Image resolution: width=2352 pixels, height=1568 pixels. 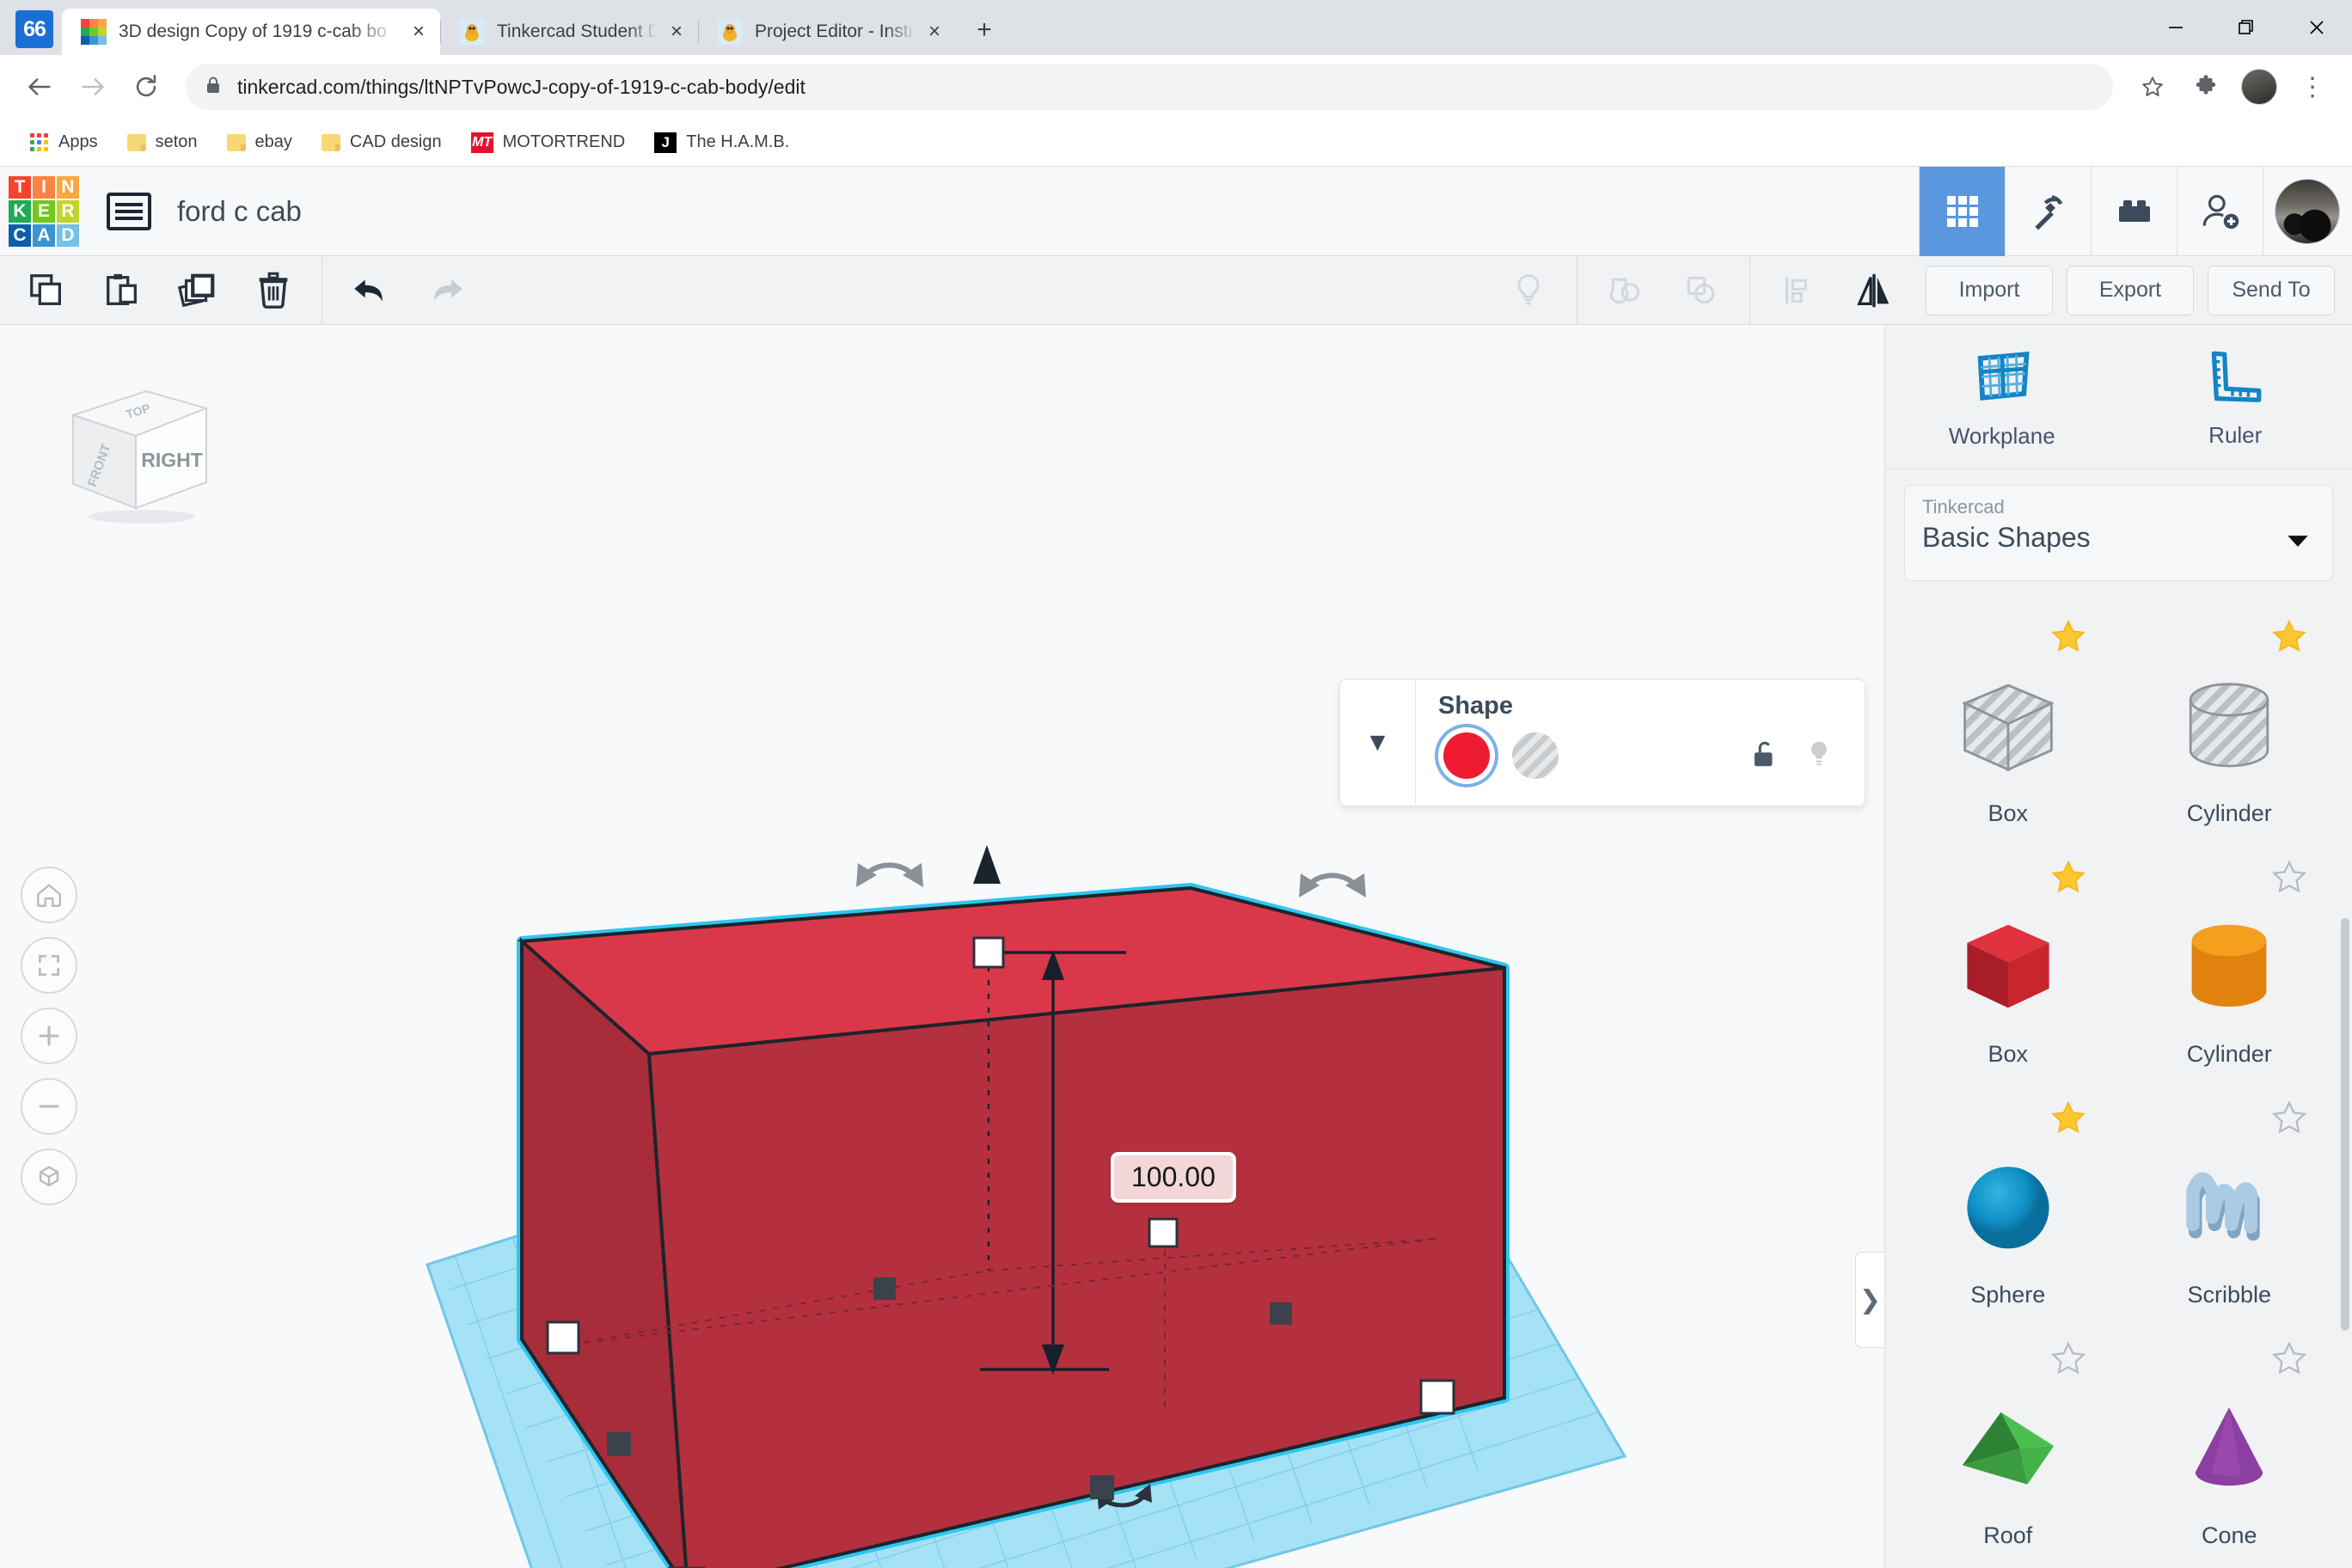 What do you see at coordinates (2006, 537) in the screenshot?
I see `library-collection: Basic Shapes` at bounding box center [2006, 537].